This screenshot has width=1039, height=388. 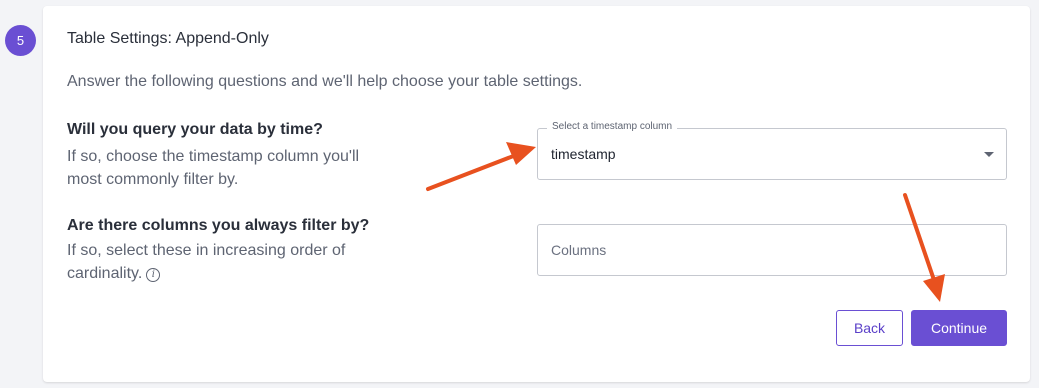 What do you see at coordinates (869, 328) in the screenshot?
I see `back-button: Back` at bounding box center [869, 328].